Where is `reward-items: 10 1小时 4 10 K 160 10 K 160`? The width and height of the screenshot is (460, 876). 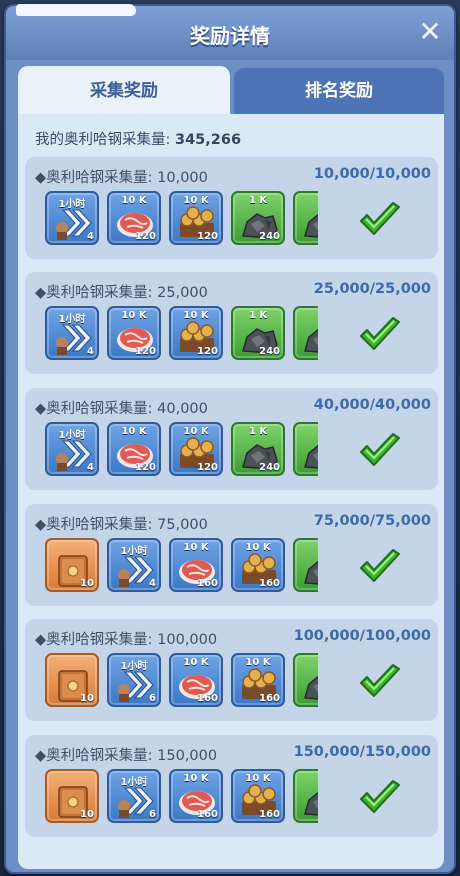
reward-items: 10 1小时 4 10 K 160 10 K 160 is located at coordinates (181, 567).